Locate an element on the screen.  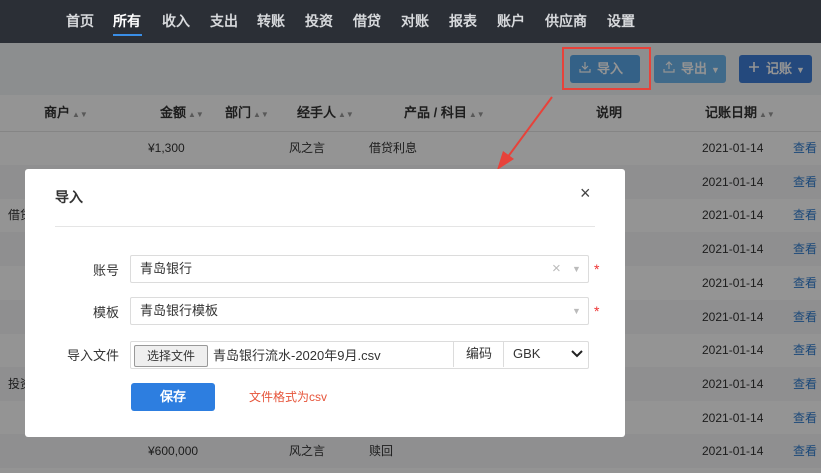
encoding-select: GBK is located at coordinates (526, 354).